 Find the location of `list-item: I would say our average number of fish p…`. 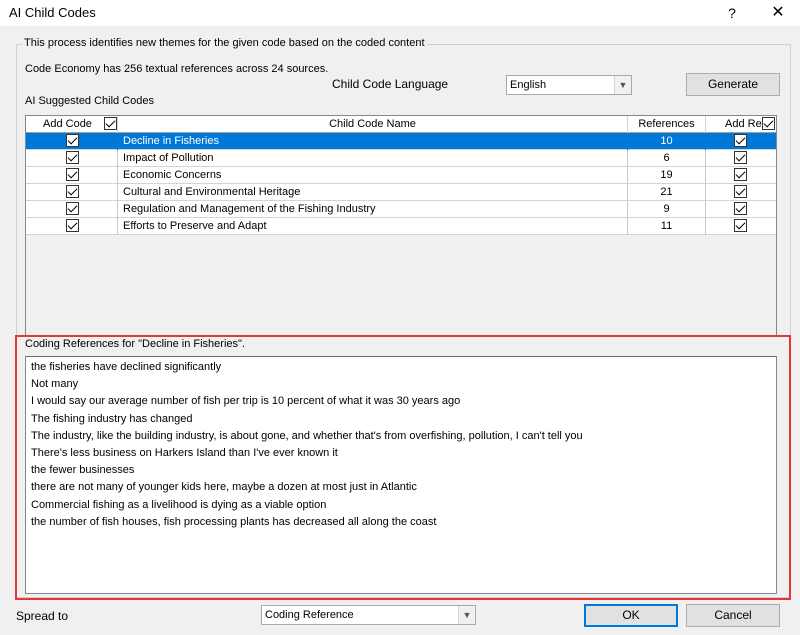

list-item: I would say our average number of fish p… is located at coordinates (246, 401).